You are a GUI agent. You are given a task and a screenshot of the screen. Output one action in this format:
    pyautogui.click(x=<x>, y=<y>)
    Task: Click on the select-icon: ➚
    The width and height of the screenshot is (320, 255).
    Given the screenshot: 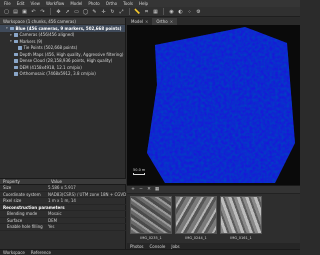 What is the action you would take?
    pyautogui.click(x=67, y=11)
    